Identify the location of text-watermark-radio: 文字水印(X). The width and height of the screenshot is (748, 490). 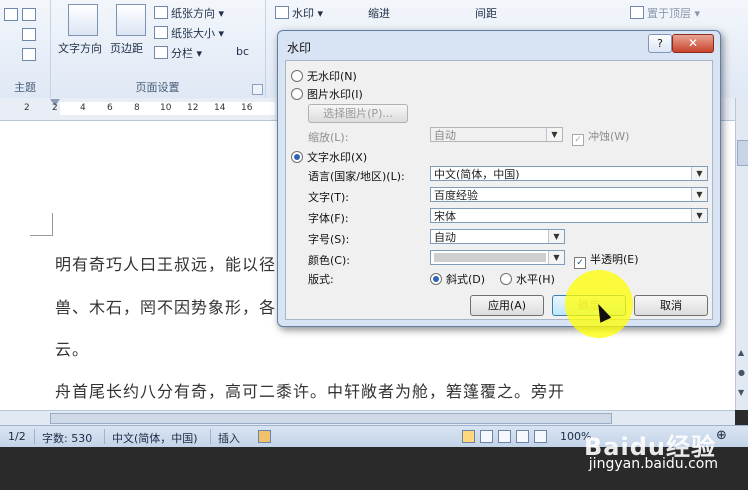
(329, 157).